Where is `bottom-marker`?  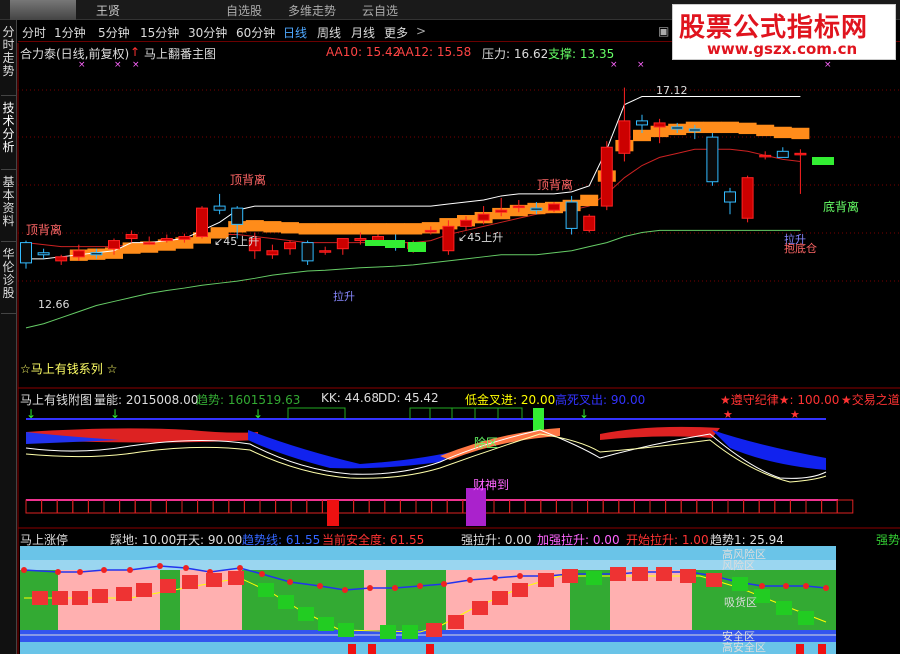 bottom-marker is located at coordinates (352, 649).